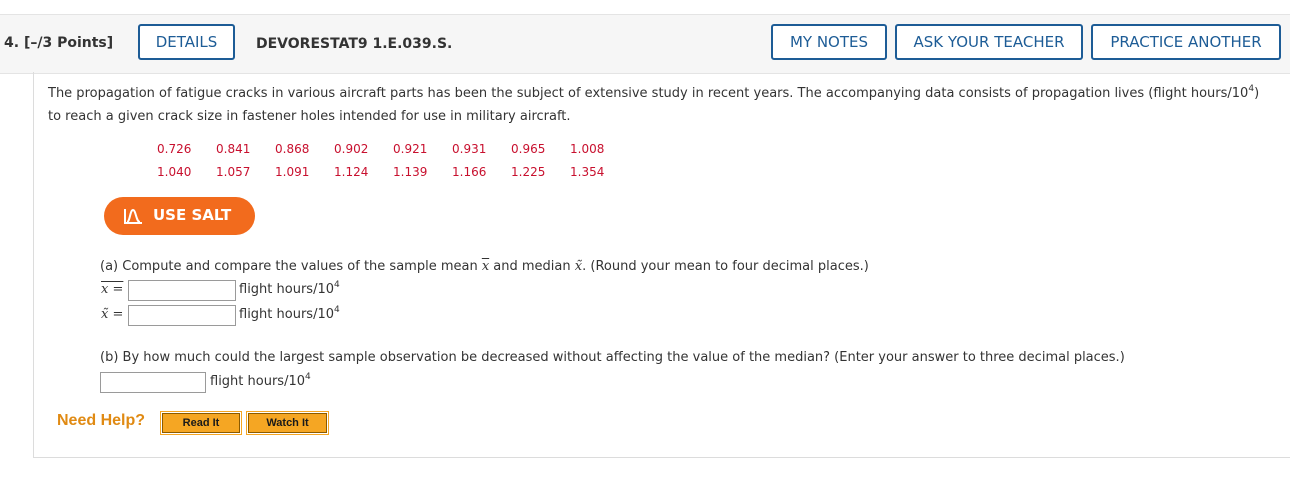 The image size is (1290, 488). I want to click on sample-mean-input, so click(182, 290).